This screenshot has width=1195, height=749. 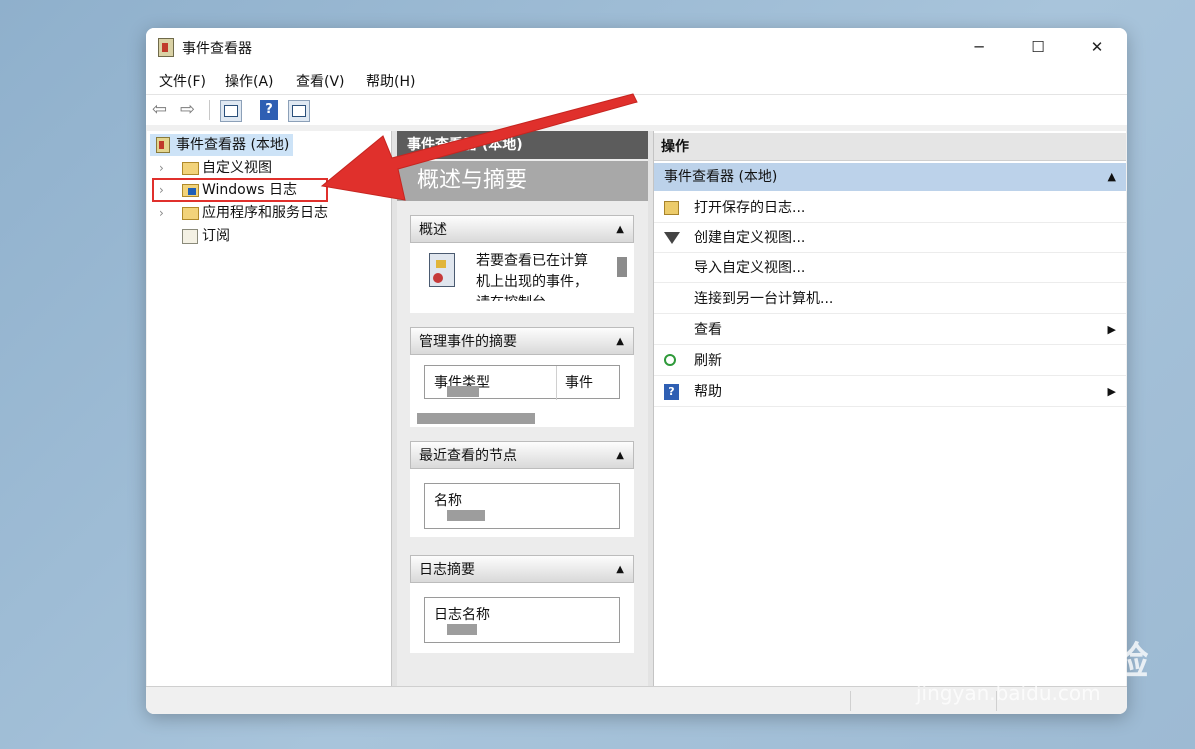 I want to click on admin-events-summary-body: 事件类型 事件, so click(x=522, y=391).